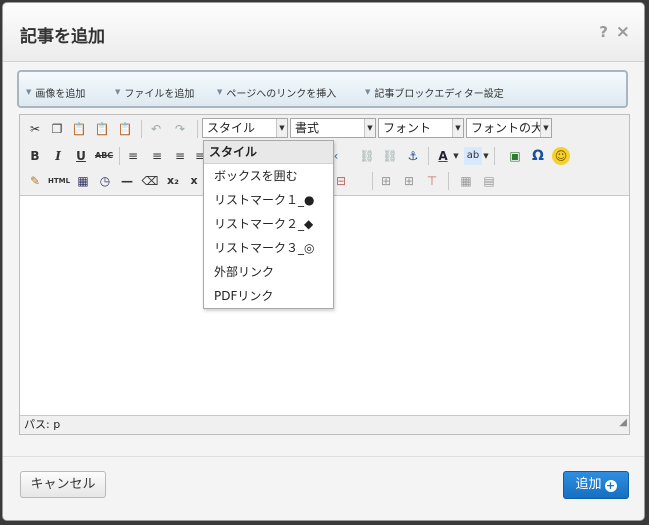 This screenshot has height=525, width=649. What do you see at coordinates (281, 94) in the screenshot?
I see `insert-page-link-label: ページへのリンクを挿入` at bounding box center [281, 94].